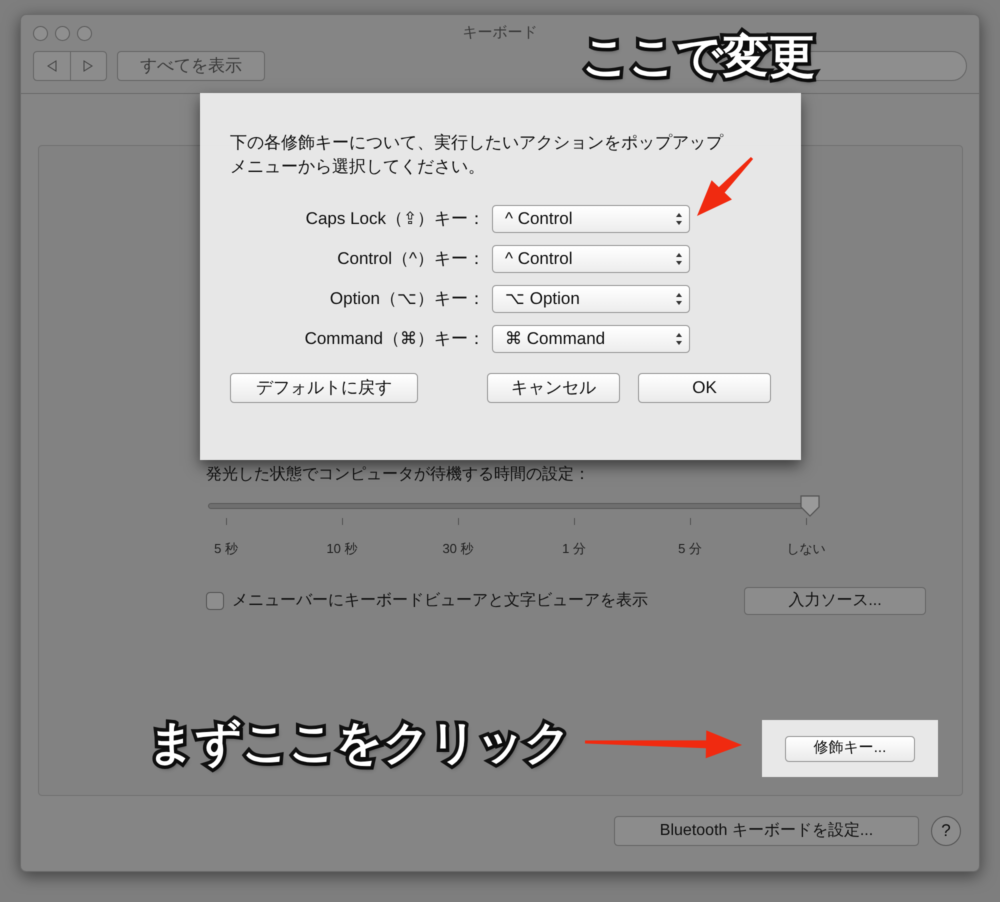  What do you see at coordinates (440, 600) in the screenshot?
I see `checkbox-label: メニューバーにキーボードビューアと文字ビューアを表示` at bounding box center [440, 600].